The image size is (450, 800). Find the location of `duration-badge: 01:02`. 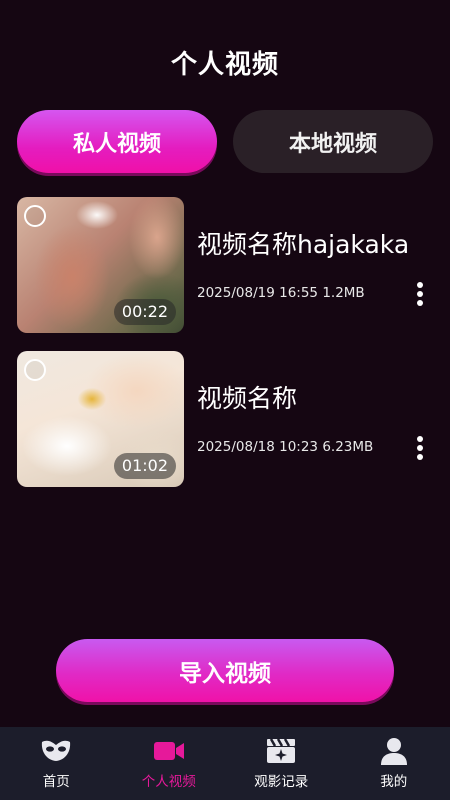

duration-badge: 01:02 is located at coordinates (144, 466).